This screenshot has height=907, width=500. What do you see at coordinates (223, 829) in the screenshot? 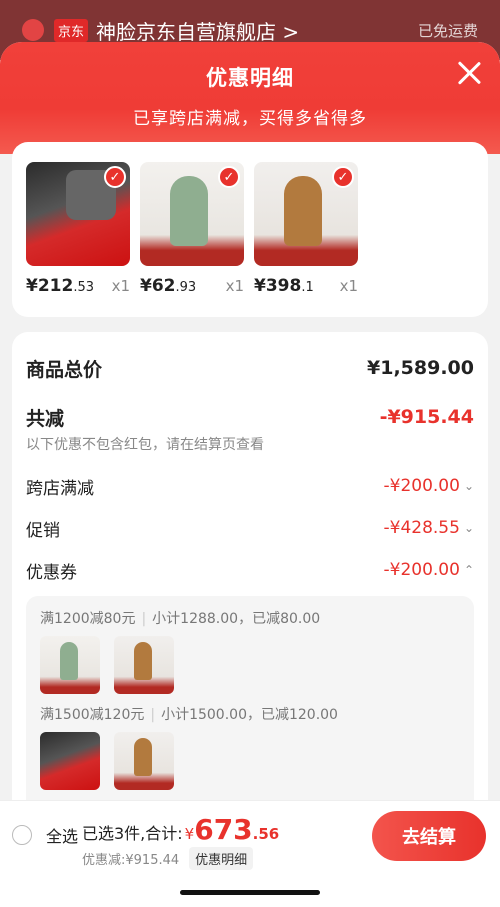
I see `amount-int: 673` at bounding box center [223, 829].